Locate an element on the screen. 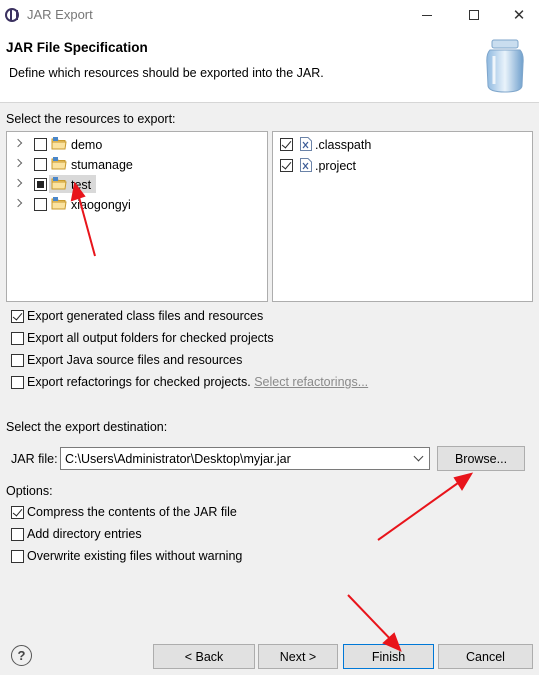 The image size is (539, 675). minimize-button is located at coordinates (427, 15).